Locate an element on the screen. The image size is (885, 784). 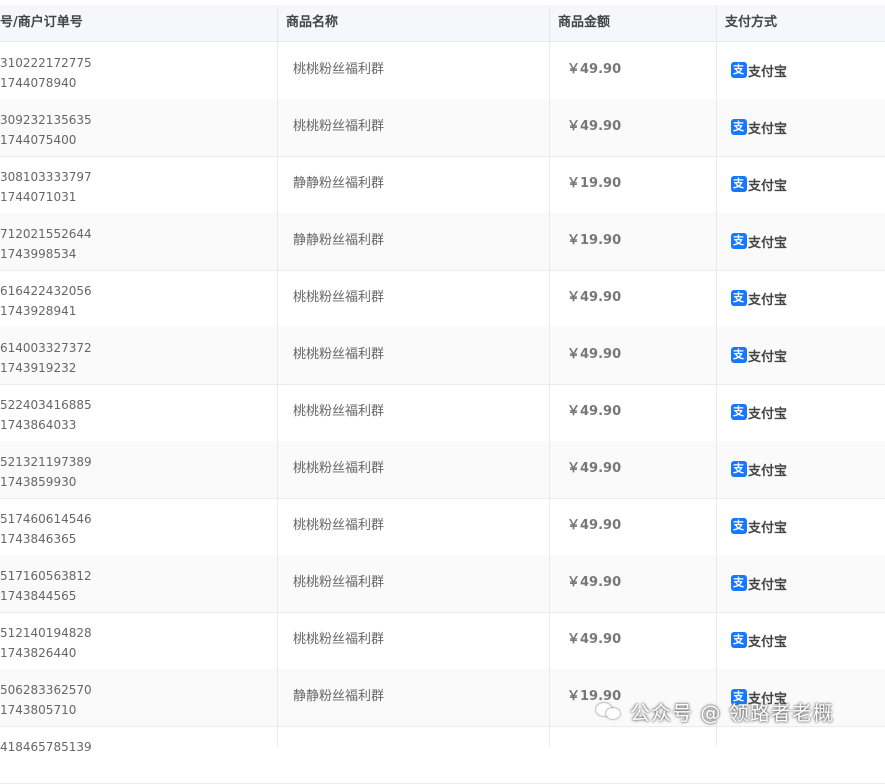
column-header-amount: 商品金额 is located at coordinates (584, 23).